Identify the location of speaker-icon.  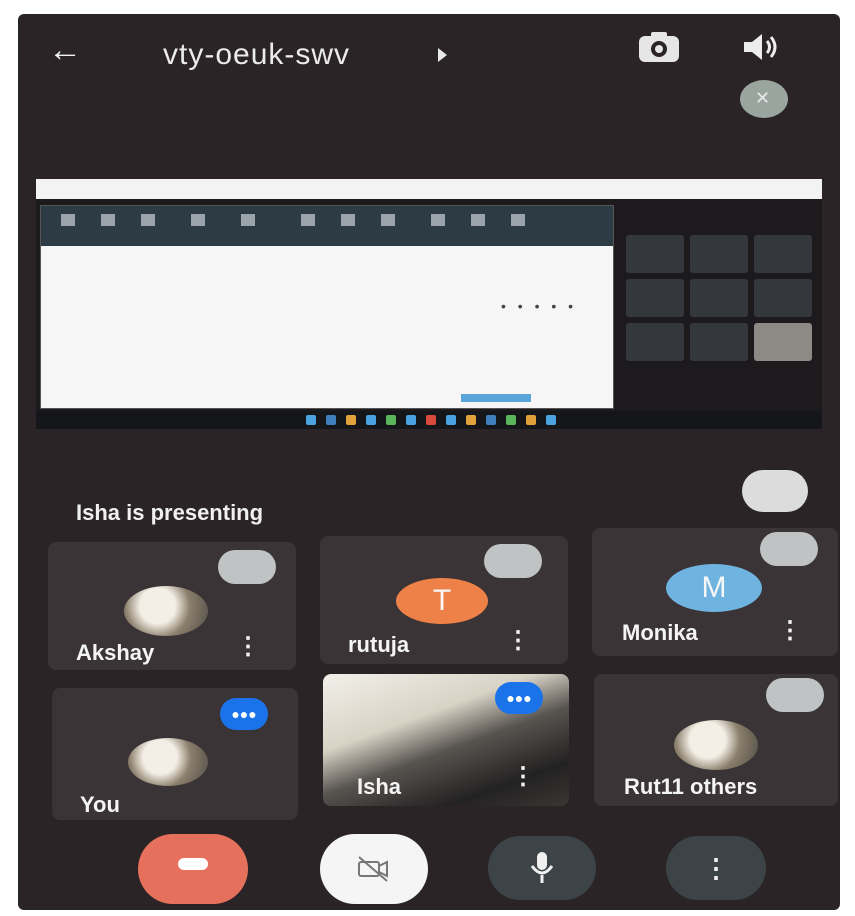
(760, 47).